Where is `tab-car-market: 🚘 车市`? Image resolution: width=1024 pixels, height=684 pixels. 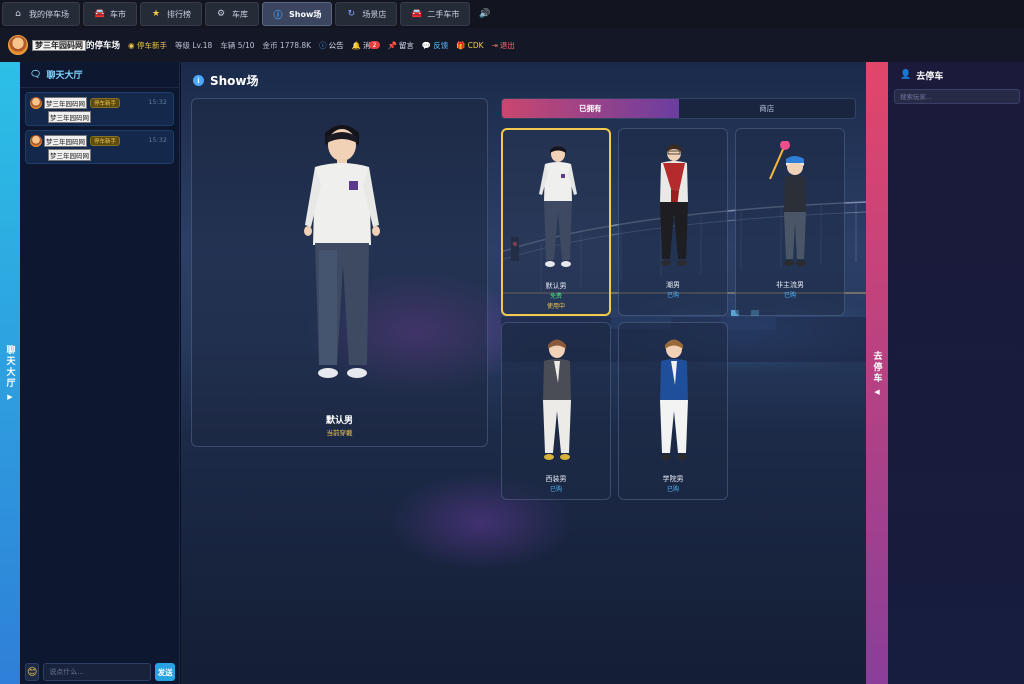 tab-car-market: 🚘 车市 is located at coordinates (110, 14).